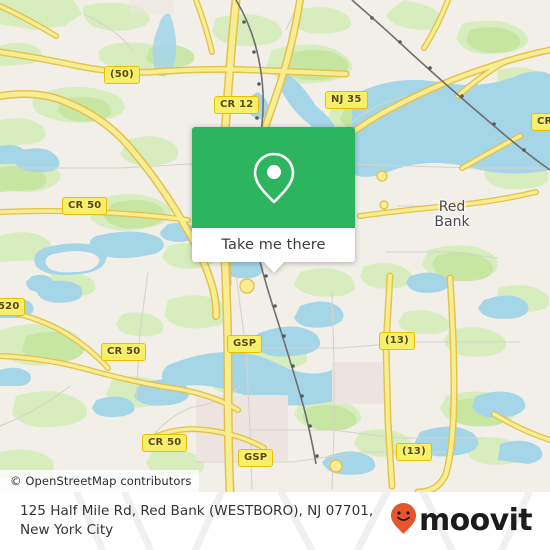  I want to click on road-shield: 520, so click(13, 307).